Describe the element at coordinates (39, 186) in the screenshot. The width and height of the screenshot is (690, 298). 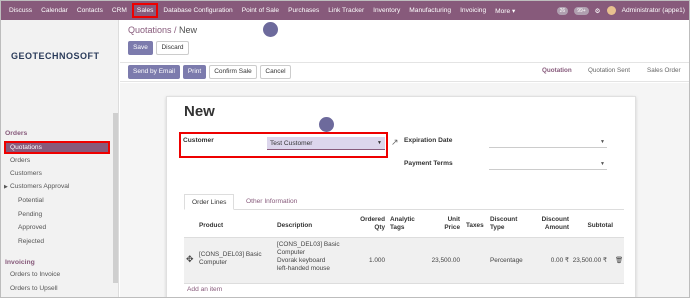
I see `sidebar-item-customers-approval: Customers Approval` at that location.